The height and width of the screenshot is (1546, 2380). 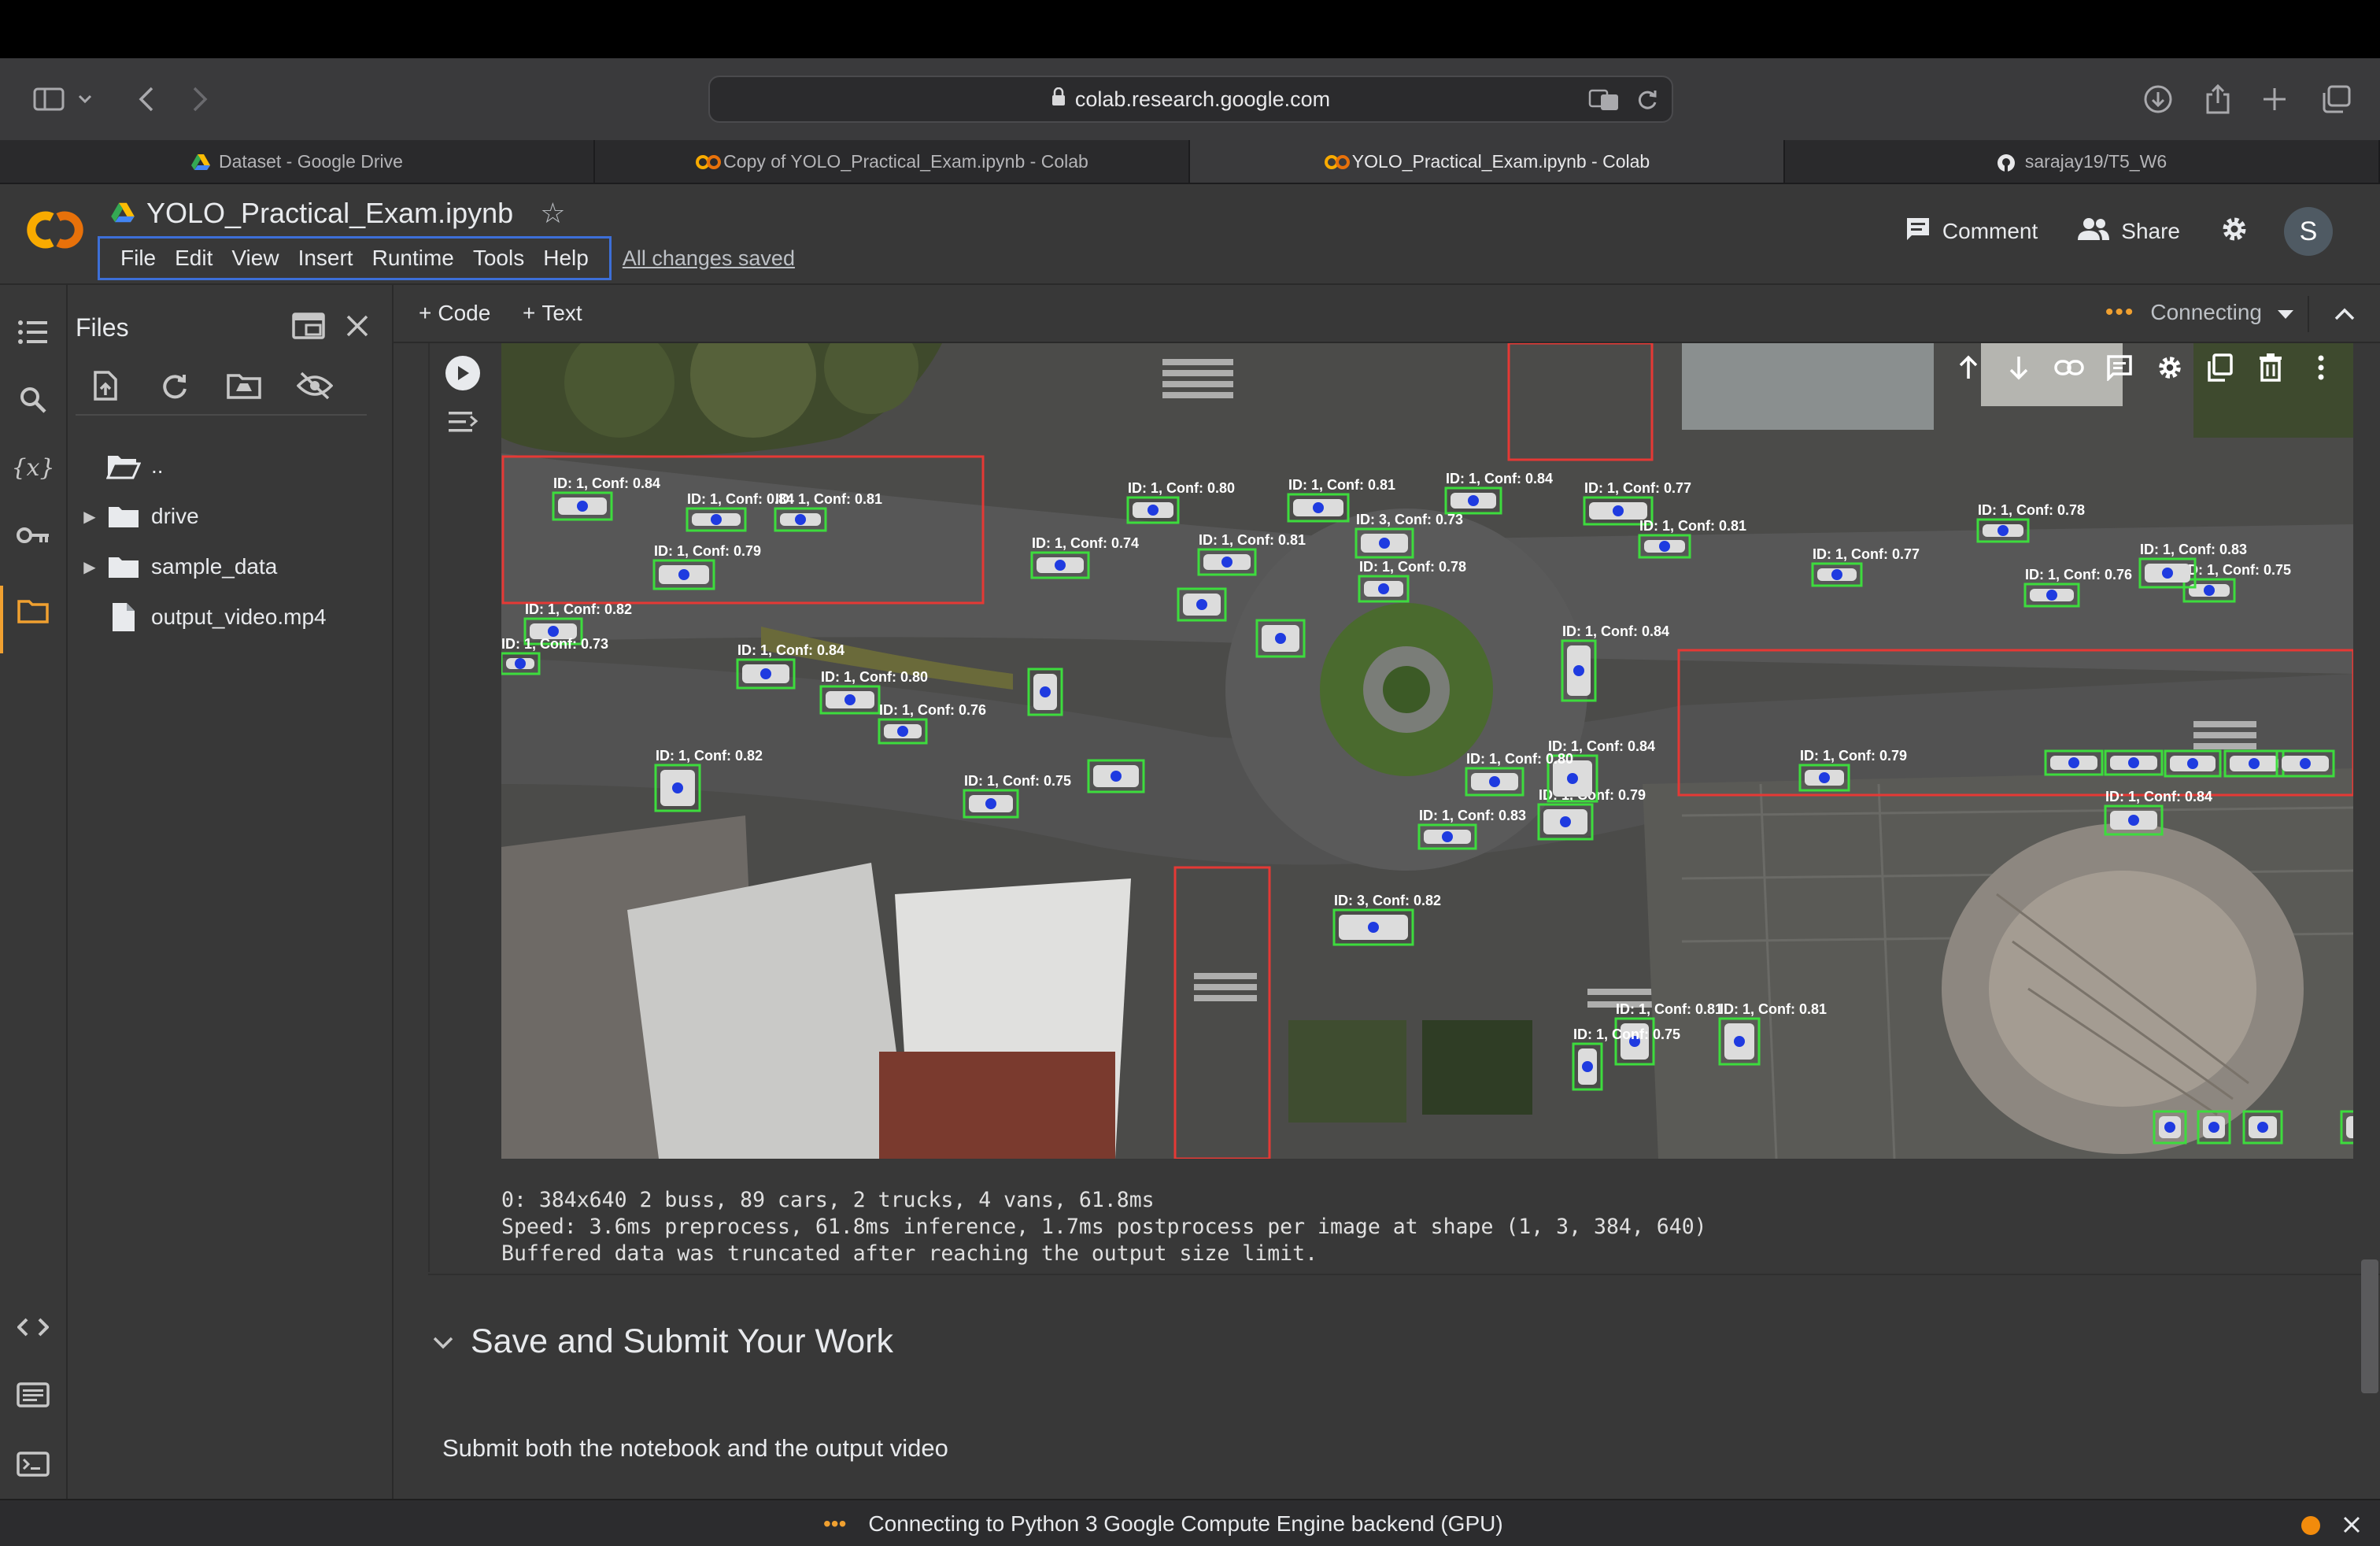 I want to click on runtime-status: ••• Connecting, so click(x=2199, y=312).